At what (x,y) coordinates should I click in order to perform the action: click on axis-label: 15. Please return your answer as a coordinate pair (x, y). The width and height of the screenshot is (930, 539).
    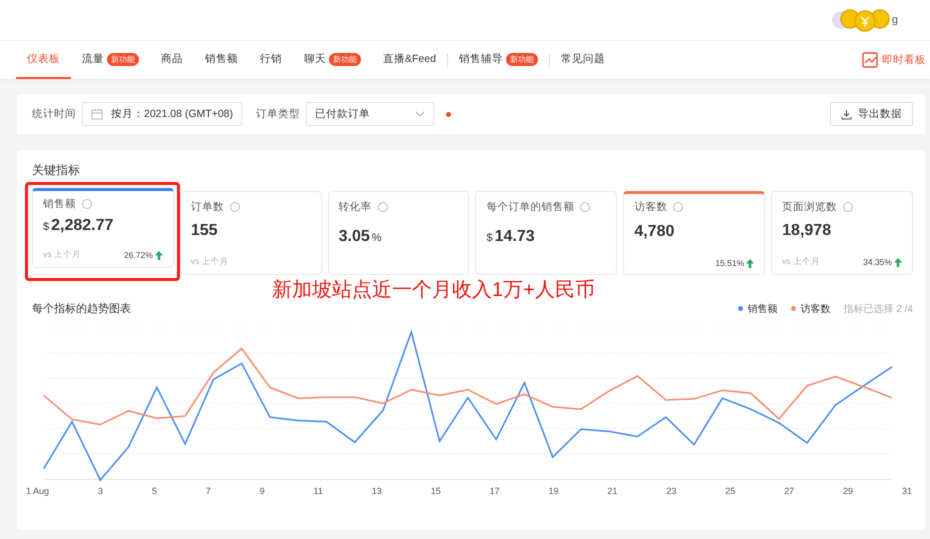
    Looking at the image, I should click on (435, 491).